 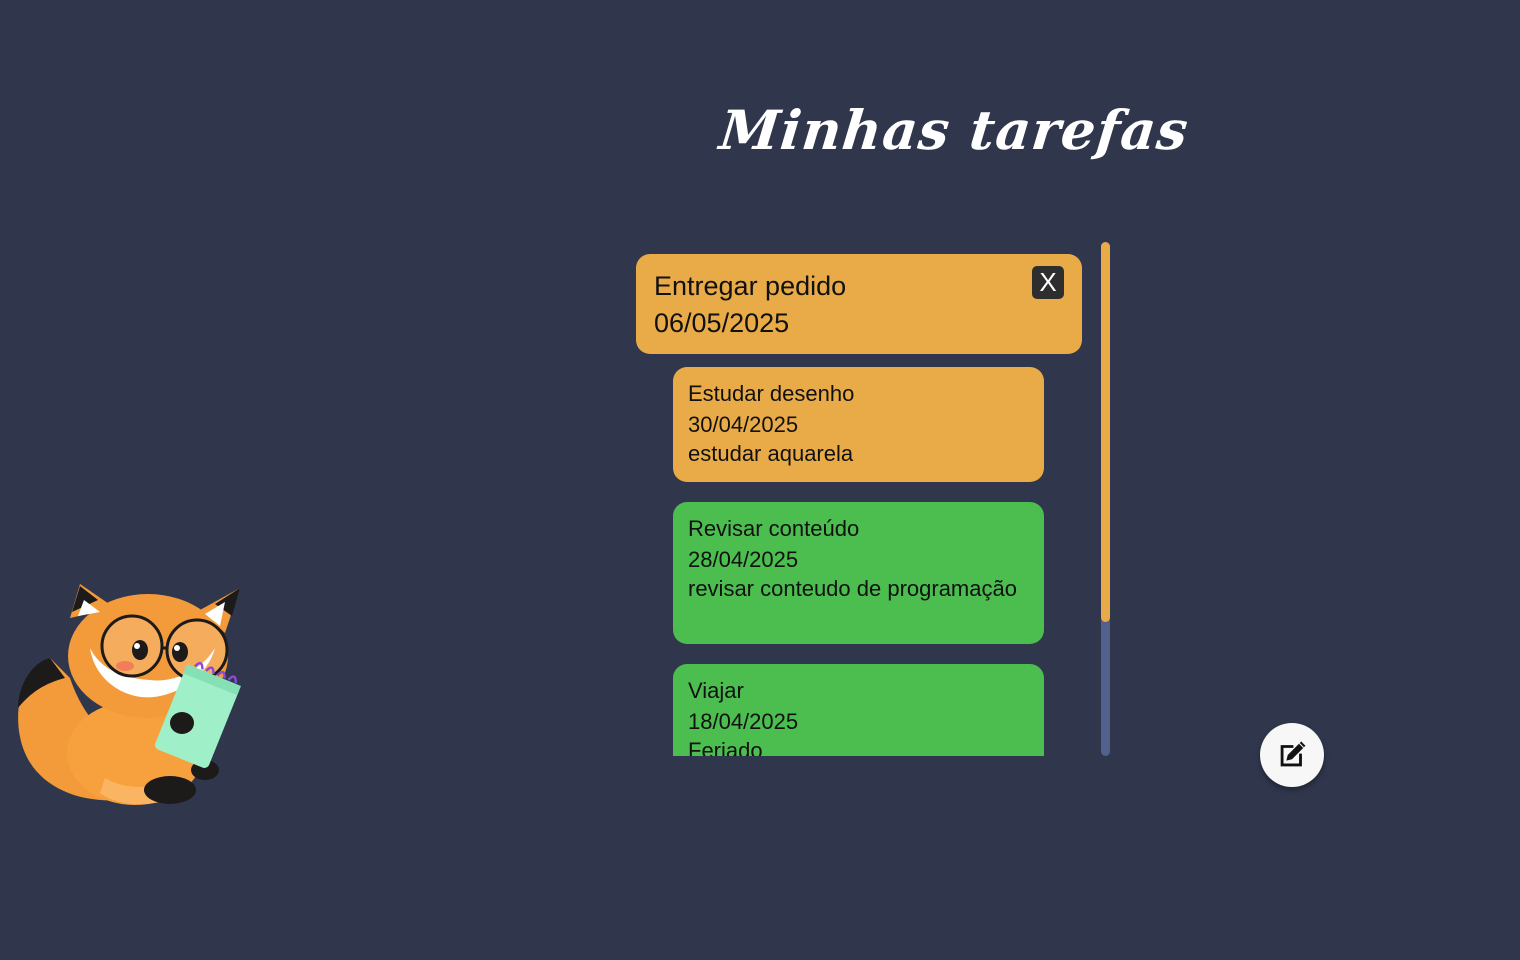 I want to click on selected-task-card: Entregar pedido 06/05/2025 X, so click(x=859, y=304).